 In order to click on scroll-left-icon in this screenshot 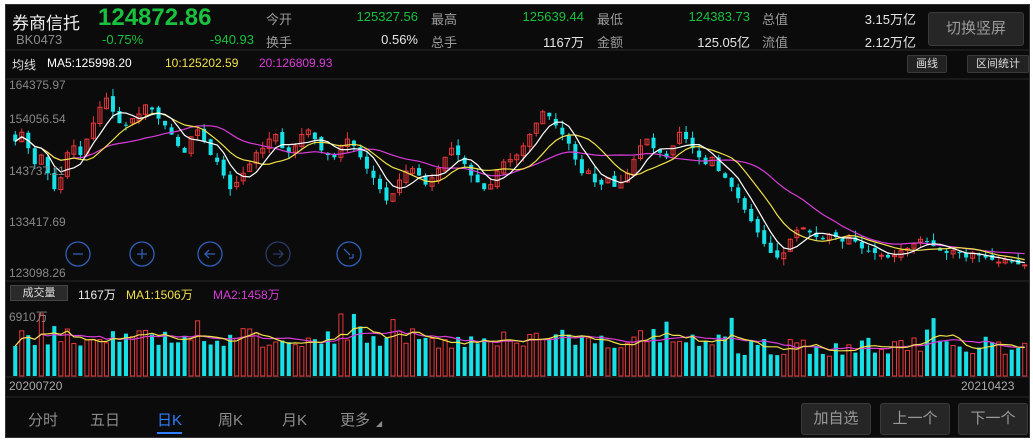, I will do `click(210, 254)`.